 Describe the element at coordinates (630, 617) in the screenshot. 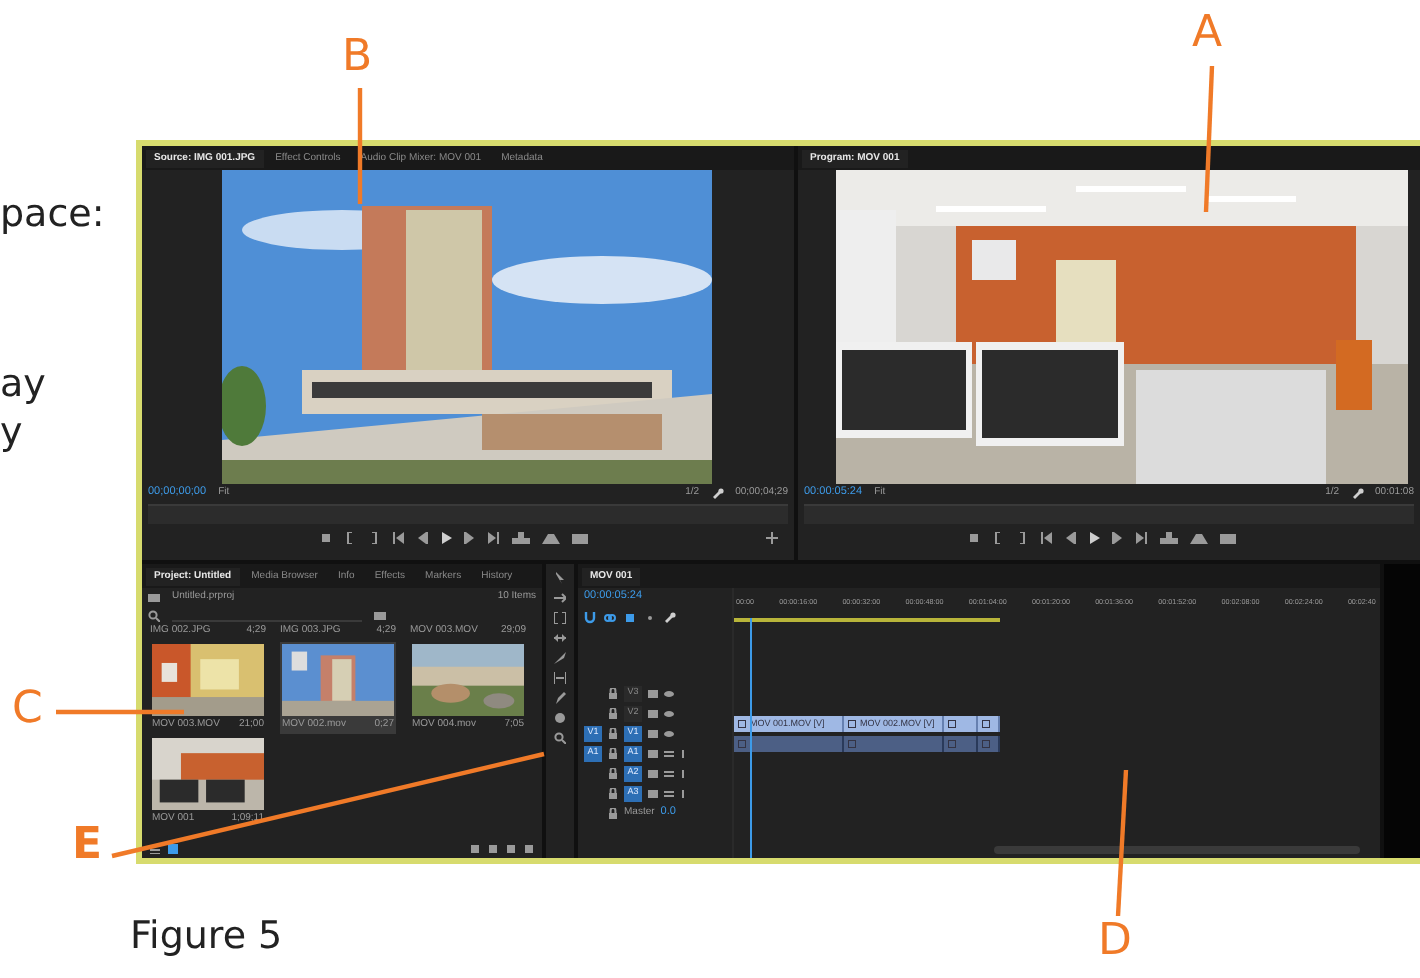

I see `add-marker-icon` at that location.